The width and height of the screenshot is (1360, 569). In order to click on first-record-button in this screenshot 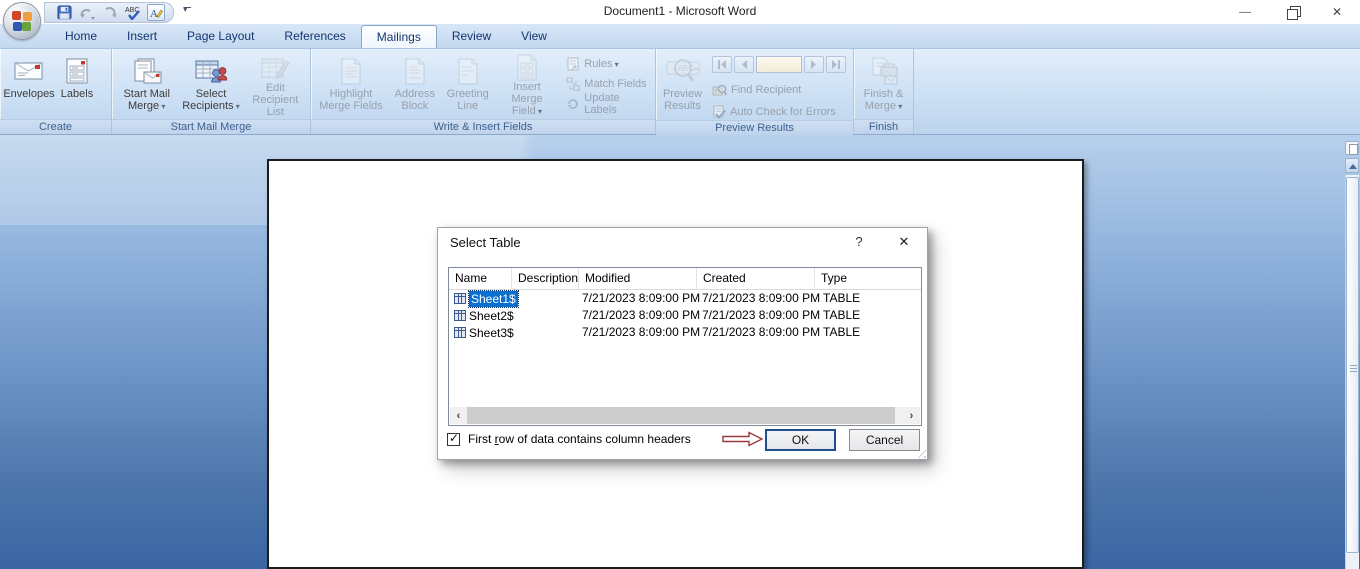, I will do `click(722, 64)`.